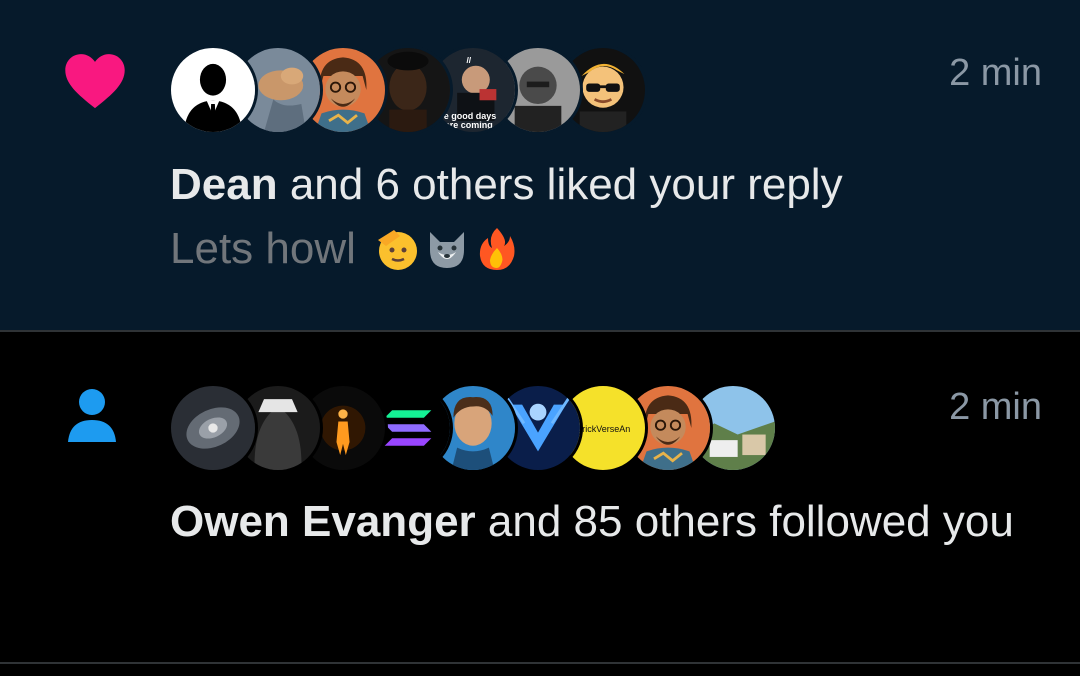 This screenshot has height=676, width=1080. Describe the element at coordinates (744, 521) in the screenshot. I see `action-text: and 85 others followed you` at that location.